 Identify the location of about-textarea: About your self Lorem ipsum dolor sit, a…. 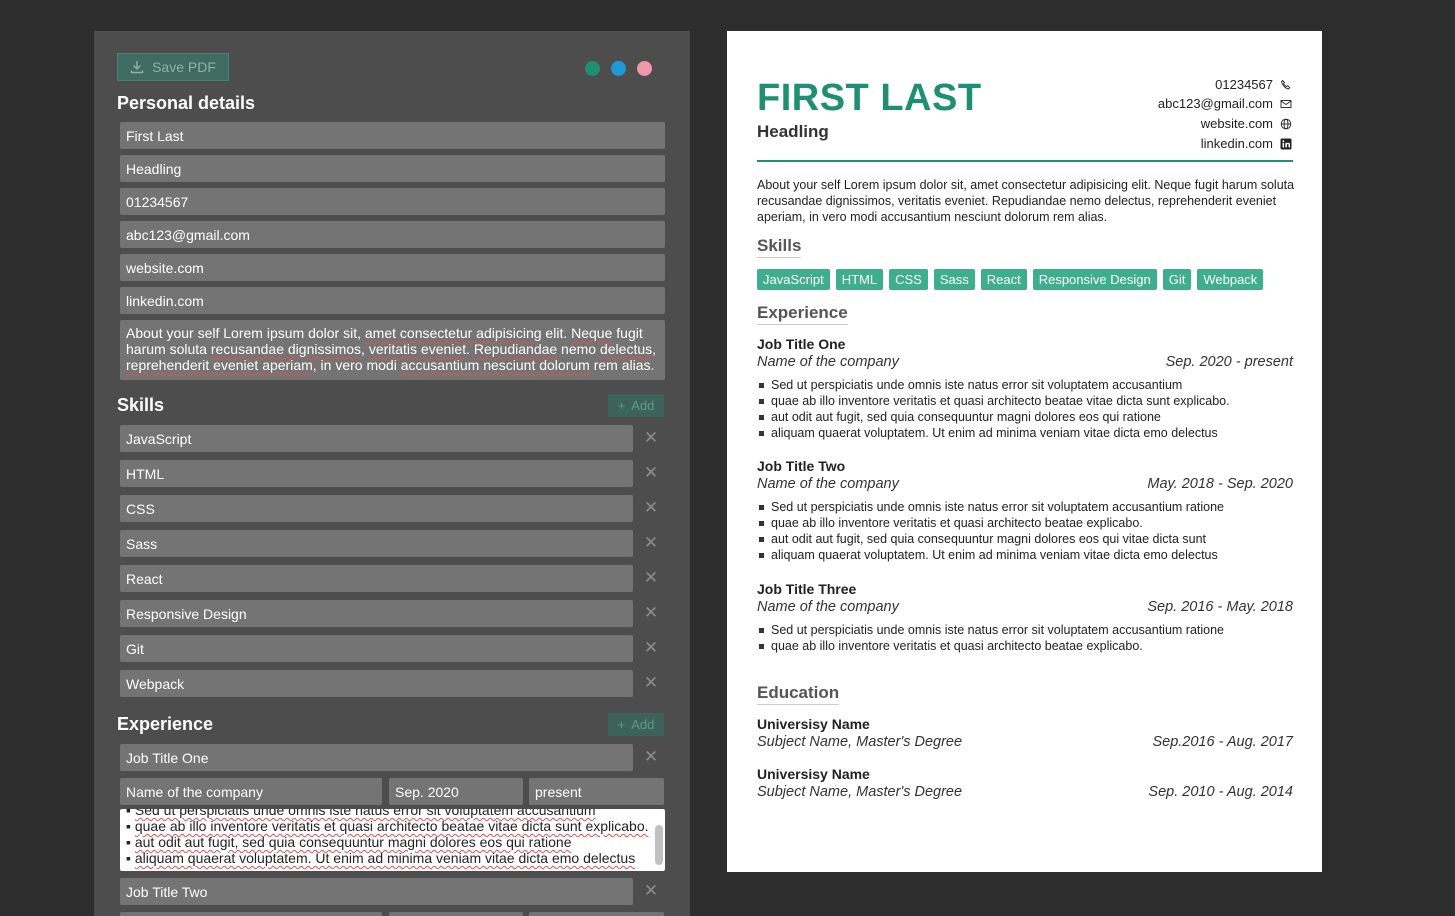
(392, 350).